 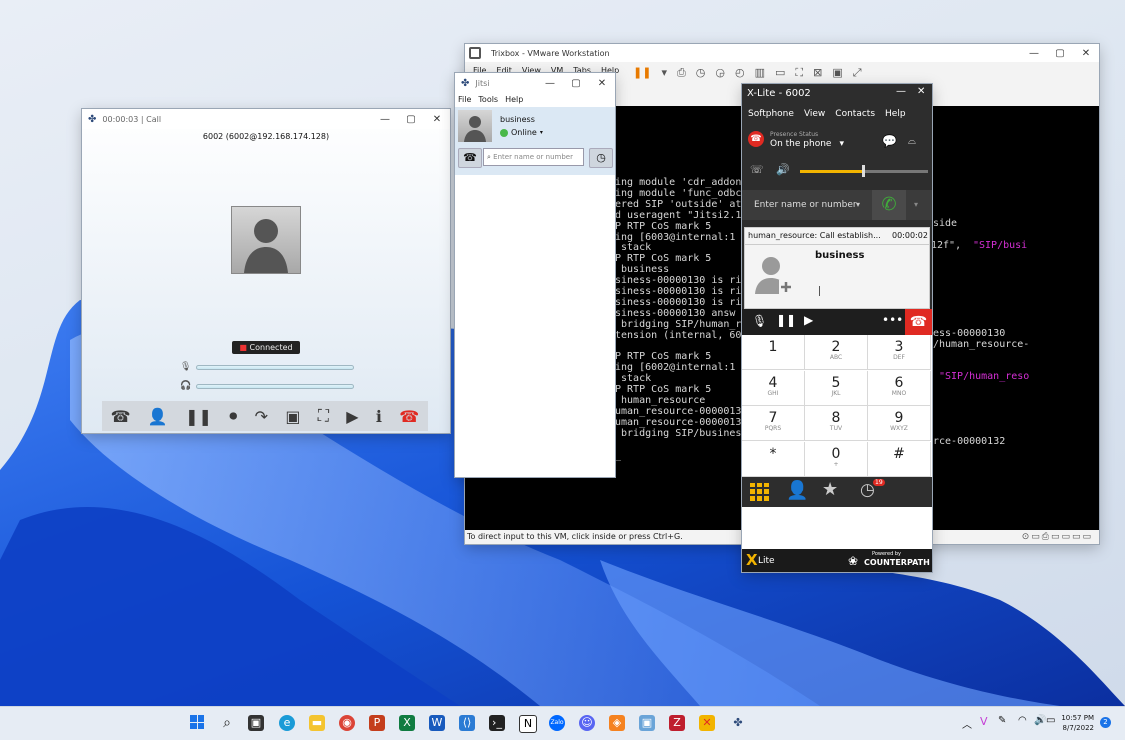 What do you see at coordinates (773, 352) in the screenshot?
I see `dialpad-key-1: 1` at bounding box center [773, 352].